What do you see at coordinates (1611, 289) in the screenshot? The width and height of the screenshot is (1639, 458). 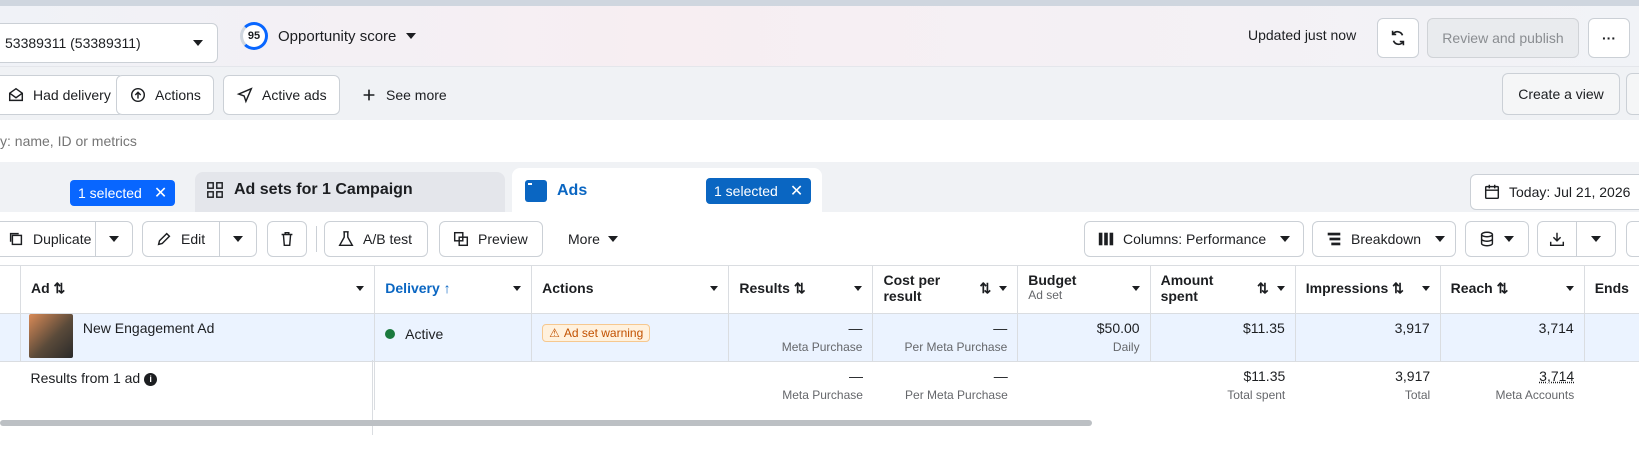 I see `ends-column-header: Ends` at bounding box center [1611, 289].